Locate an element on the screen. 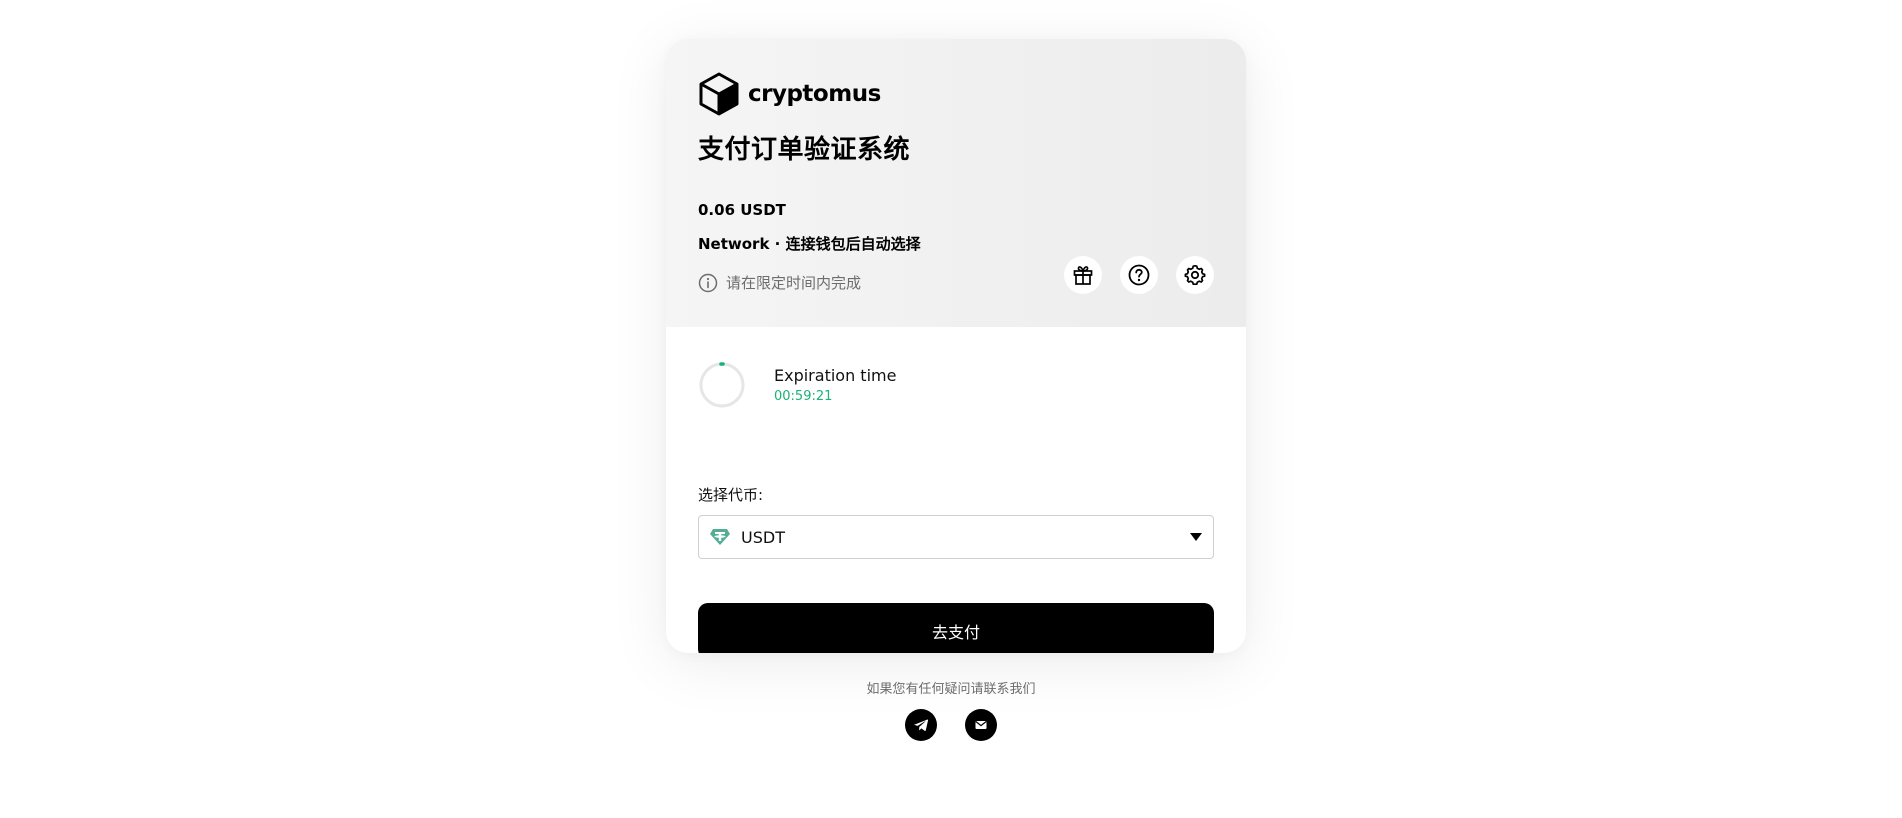  header-actions is located at coordinates (1139, 275).